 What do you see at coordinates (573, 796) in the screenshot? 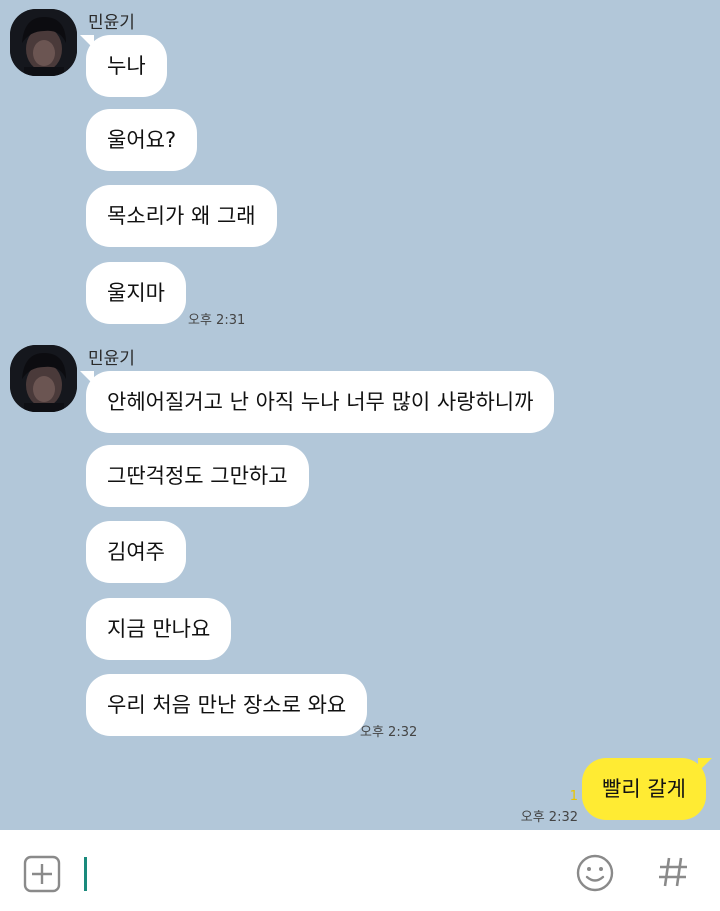
I see `unread-count: 1` at bounding box center [573, 796].